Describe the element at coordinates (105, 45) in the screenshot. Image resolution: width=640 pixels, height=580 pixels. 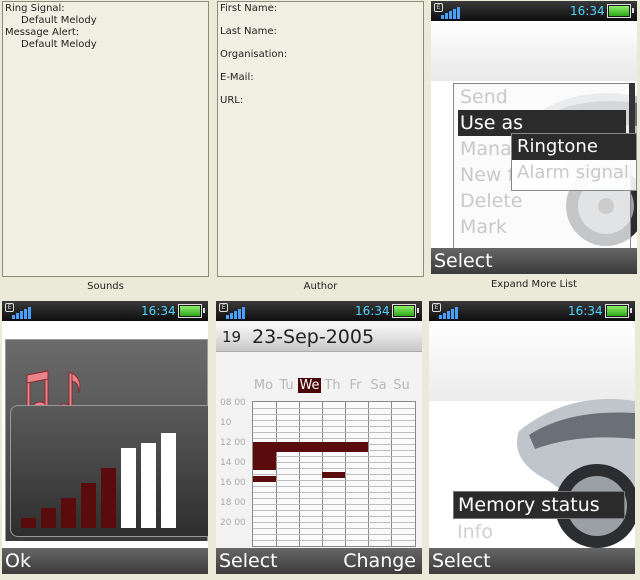
I see `message-alert-value: Default Melody` at that location.